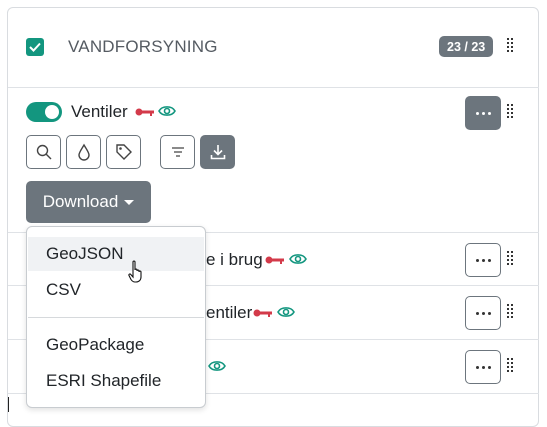  I want to click on label-button, so click(123, 152).